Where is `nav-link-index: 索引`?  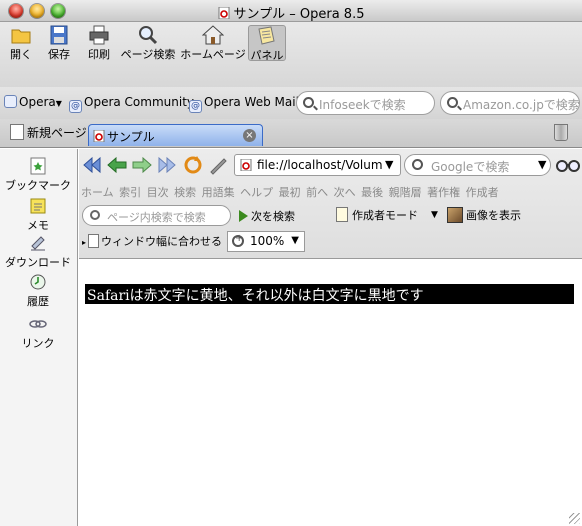
nav-link-index: 索引 is located at coordinates (130, 192).